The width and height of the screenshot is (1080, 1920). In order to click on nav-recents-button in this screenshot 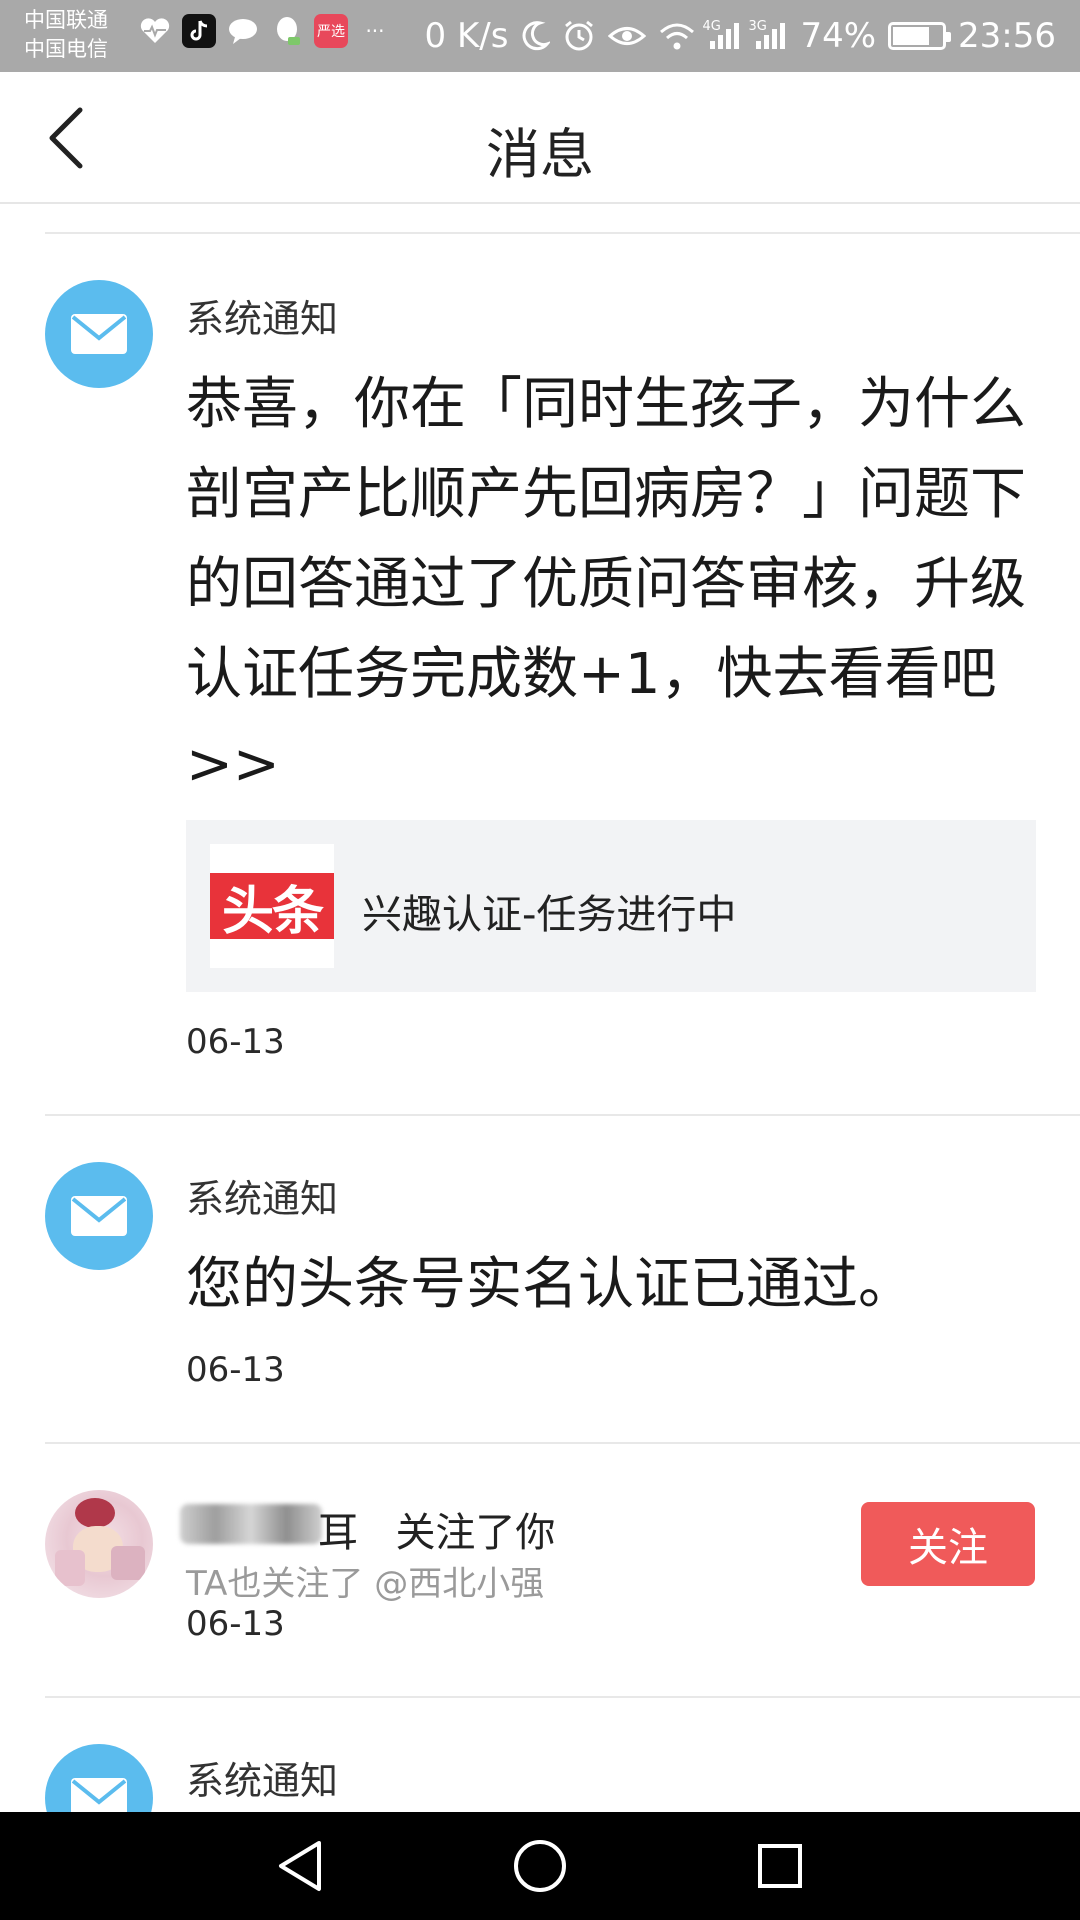, I will do `click(780, 1866)`.